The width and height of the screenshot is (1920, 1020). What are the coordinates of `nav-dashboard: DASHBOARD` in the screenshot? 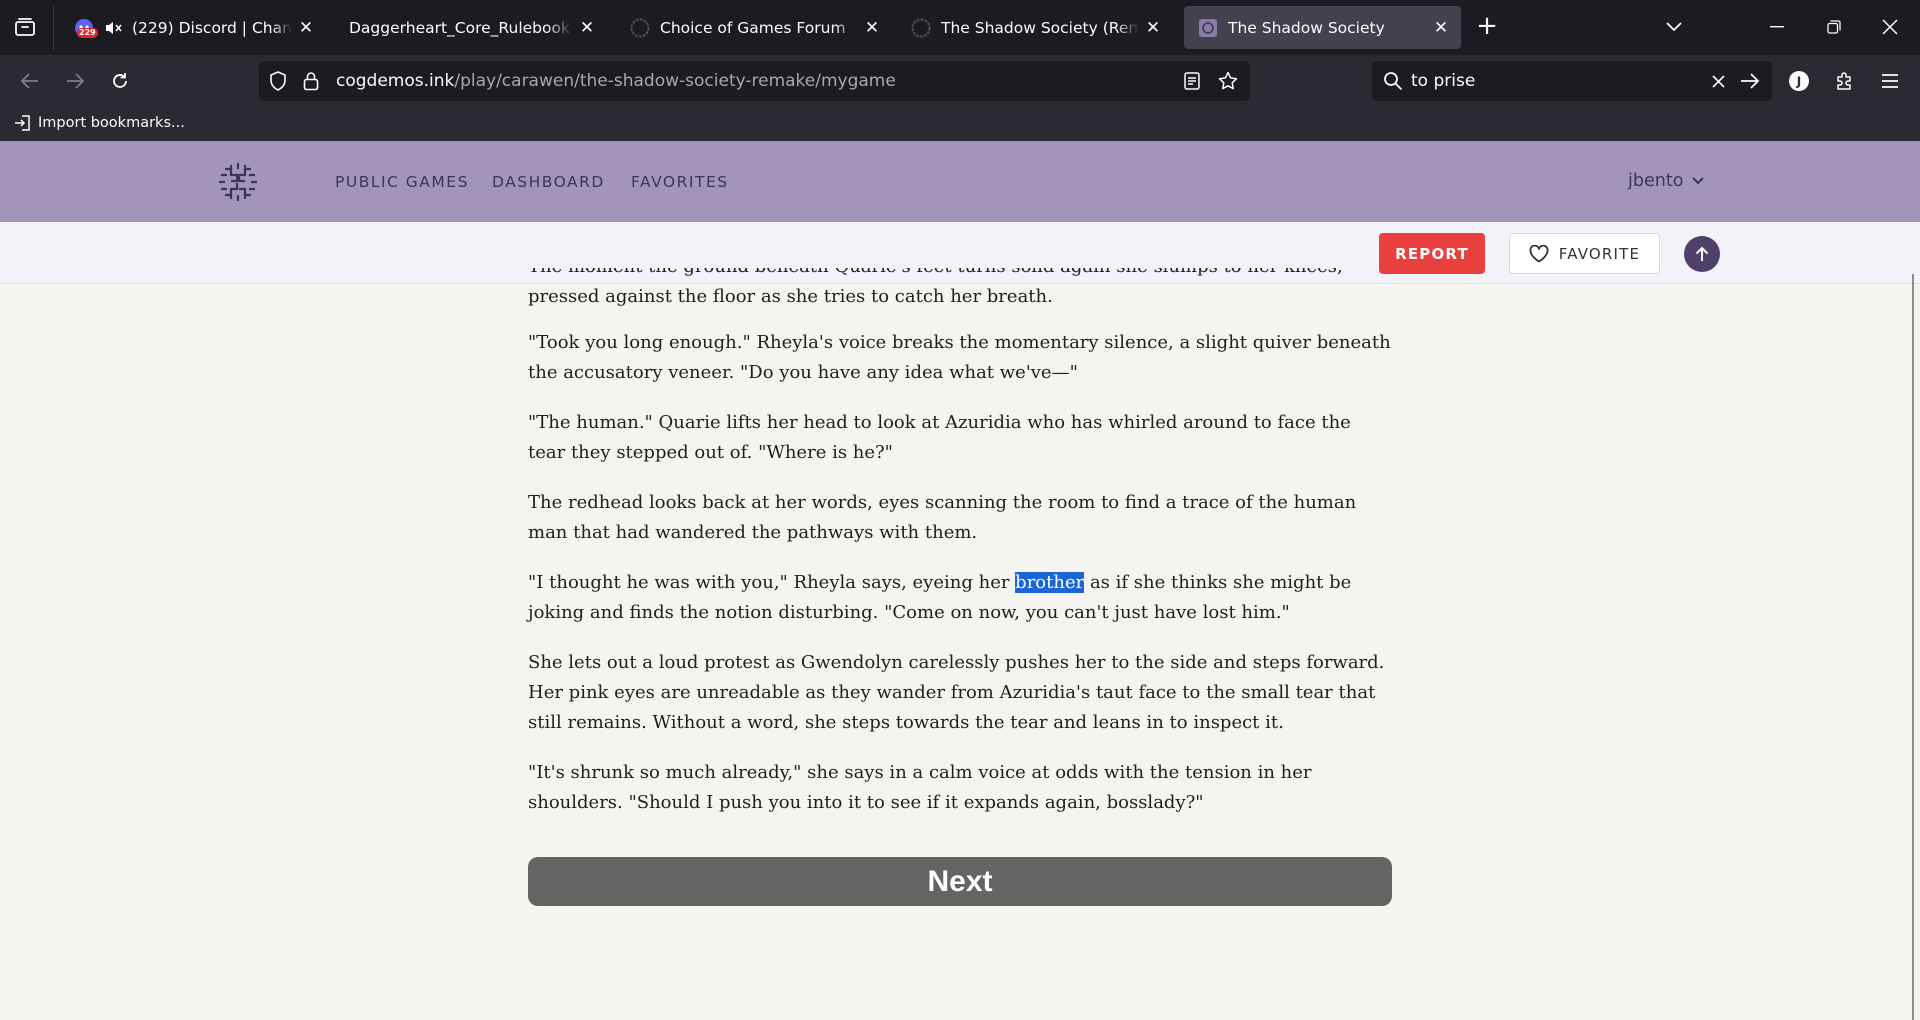 It's located at (548, 182).